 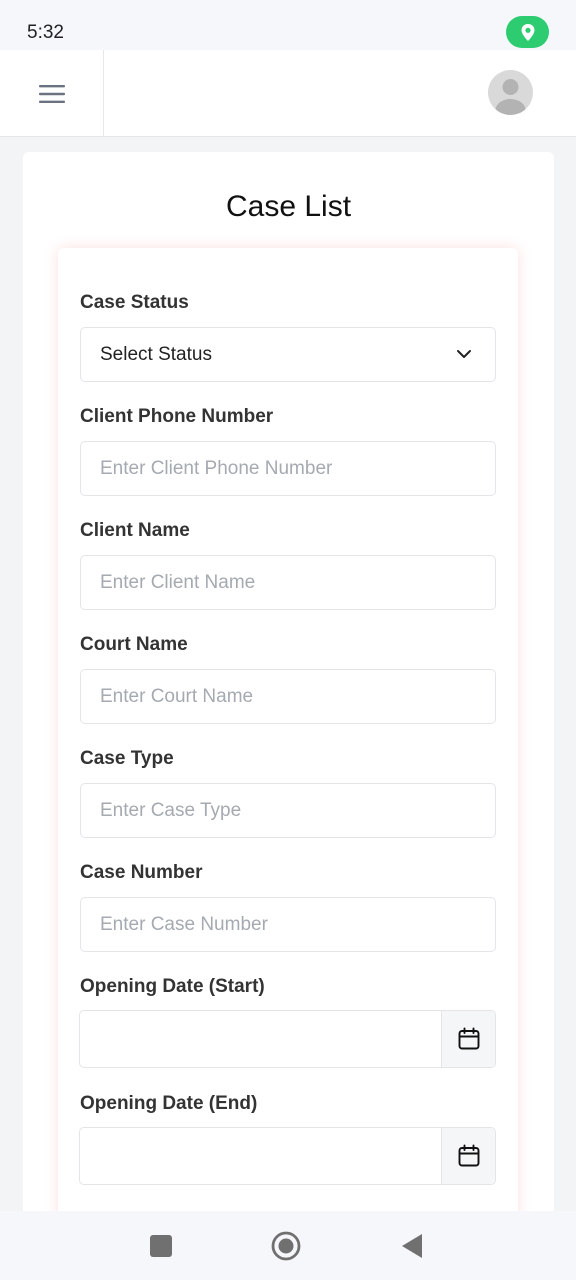 What do you see at coordinates (287, 1039) in the screenshot?
I see `opening-date-start-input` at bounding box center [287, 1039].